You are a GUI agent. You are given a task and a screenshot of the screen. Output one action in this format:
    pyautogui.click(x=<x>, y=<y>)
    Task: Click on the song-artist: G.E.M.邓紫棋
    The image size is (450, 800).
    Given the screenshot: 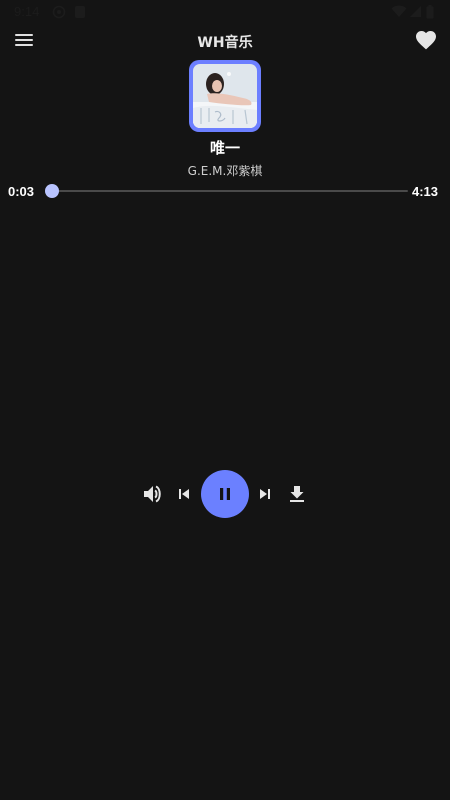 What is the action you would take?
    pyautogui.click(x=225, y=171)
    